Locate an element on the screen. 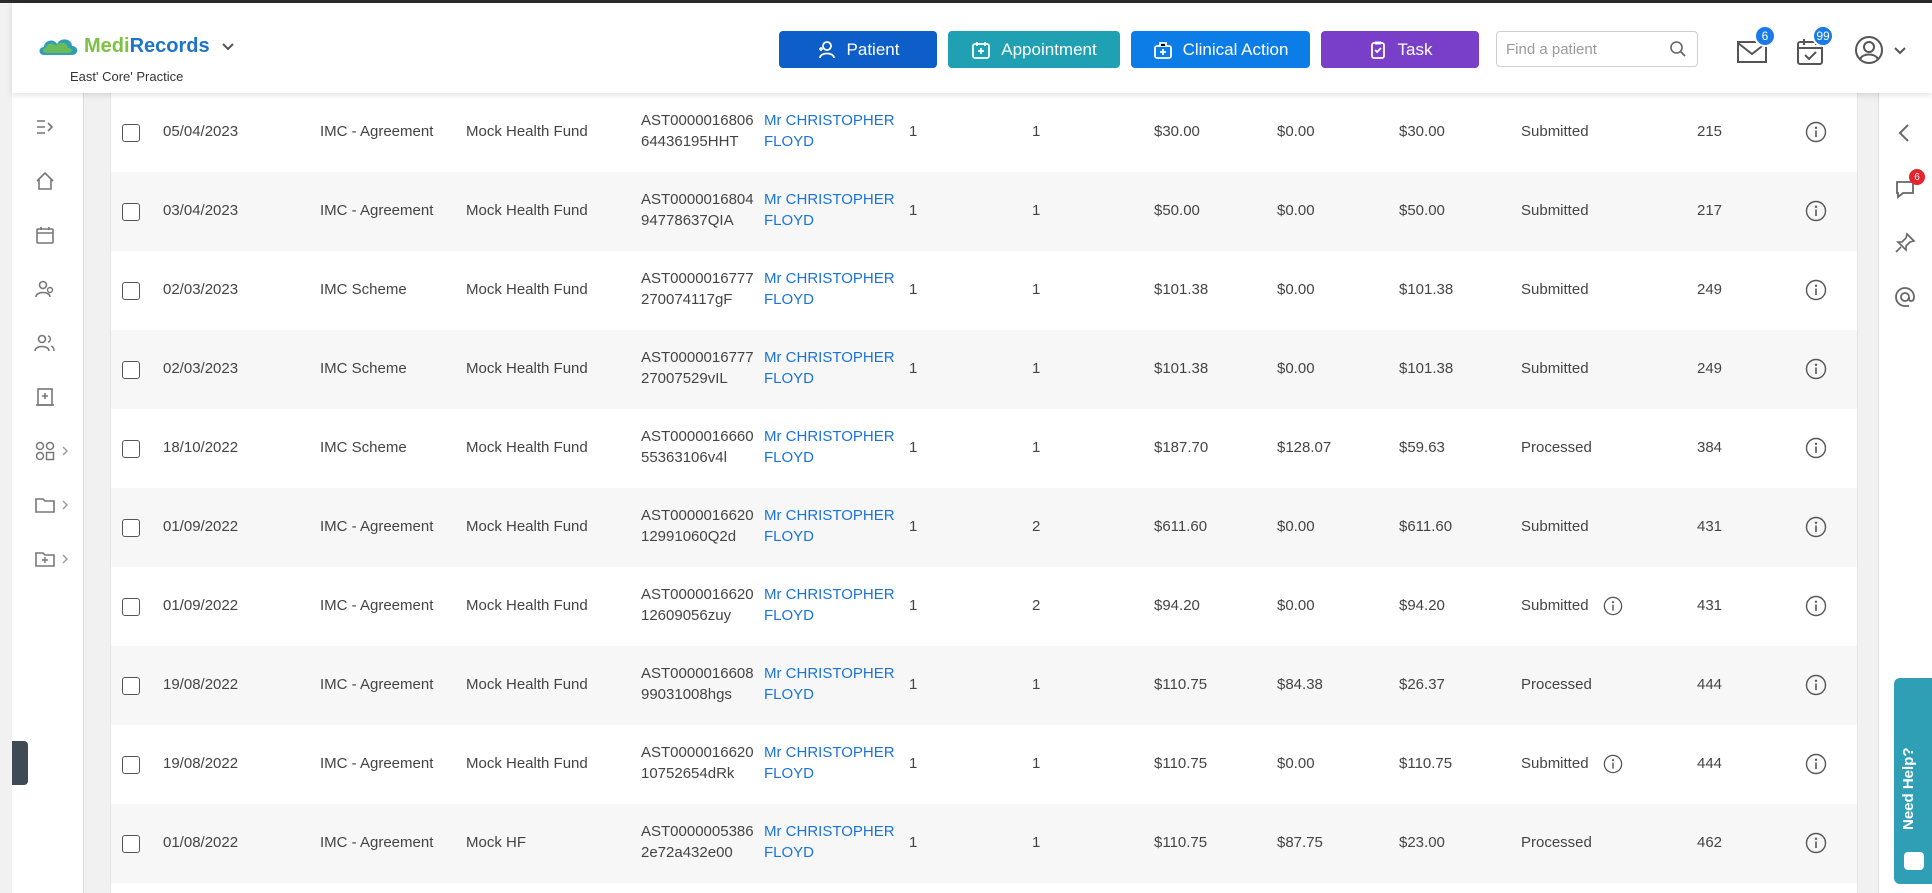 The image size is (1932, 893). reference-line-1: AST0000016620 is located at coordinates (697, 594).